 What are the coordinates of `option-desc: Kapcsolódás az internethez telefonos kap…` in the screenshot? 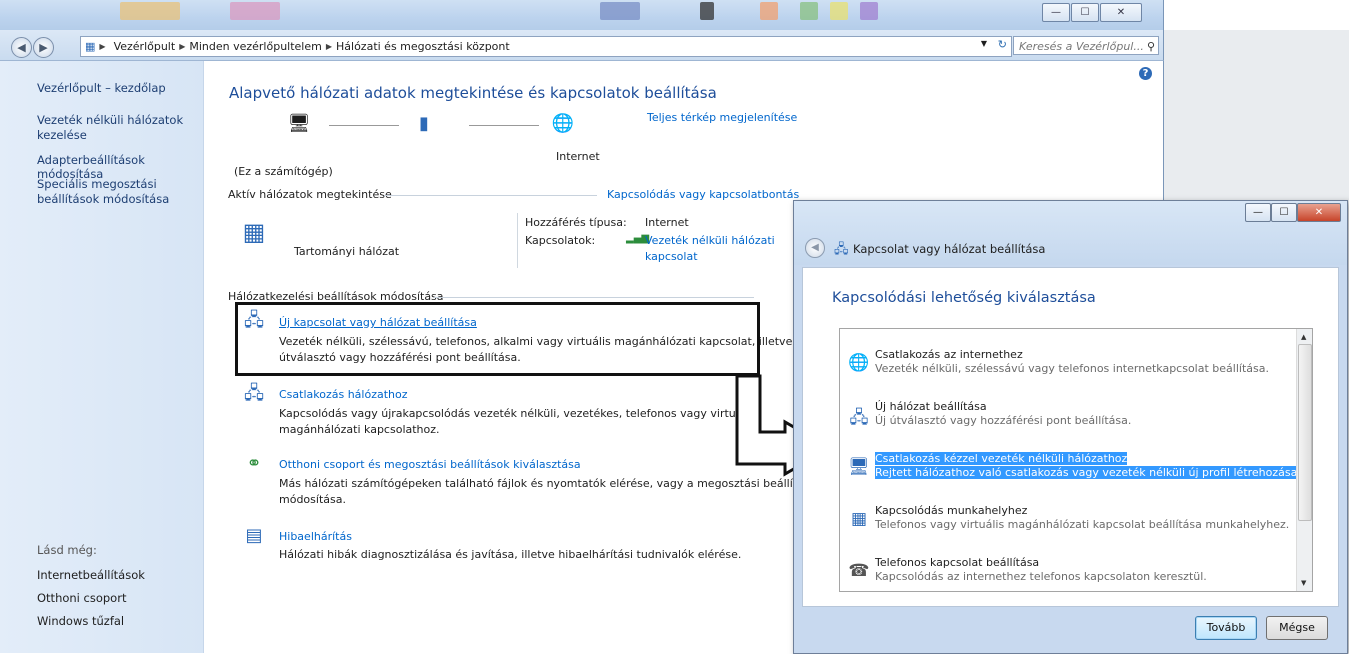 It's located at (1041, 576).